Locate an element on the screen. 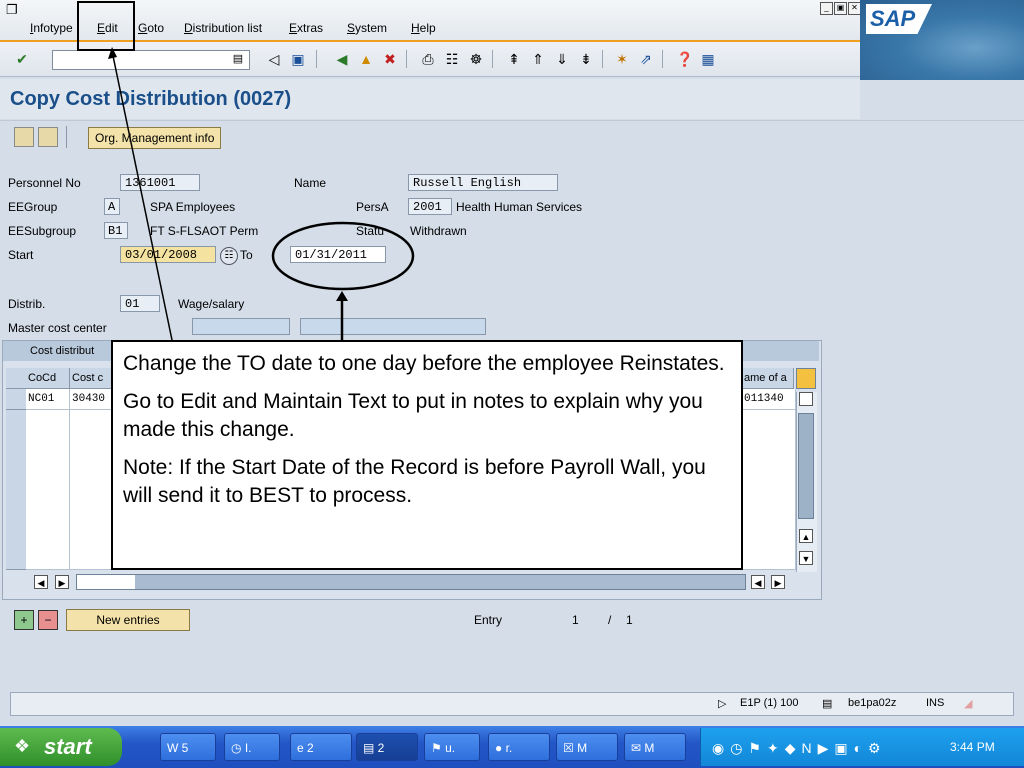  table-caption: Cost distribut is located at coordinates (62, 351).